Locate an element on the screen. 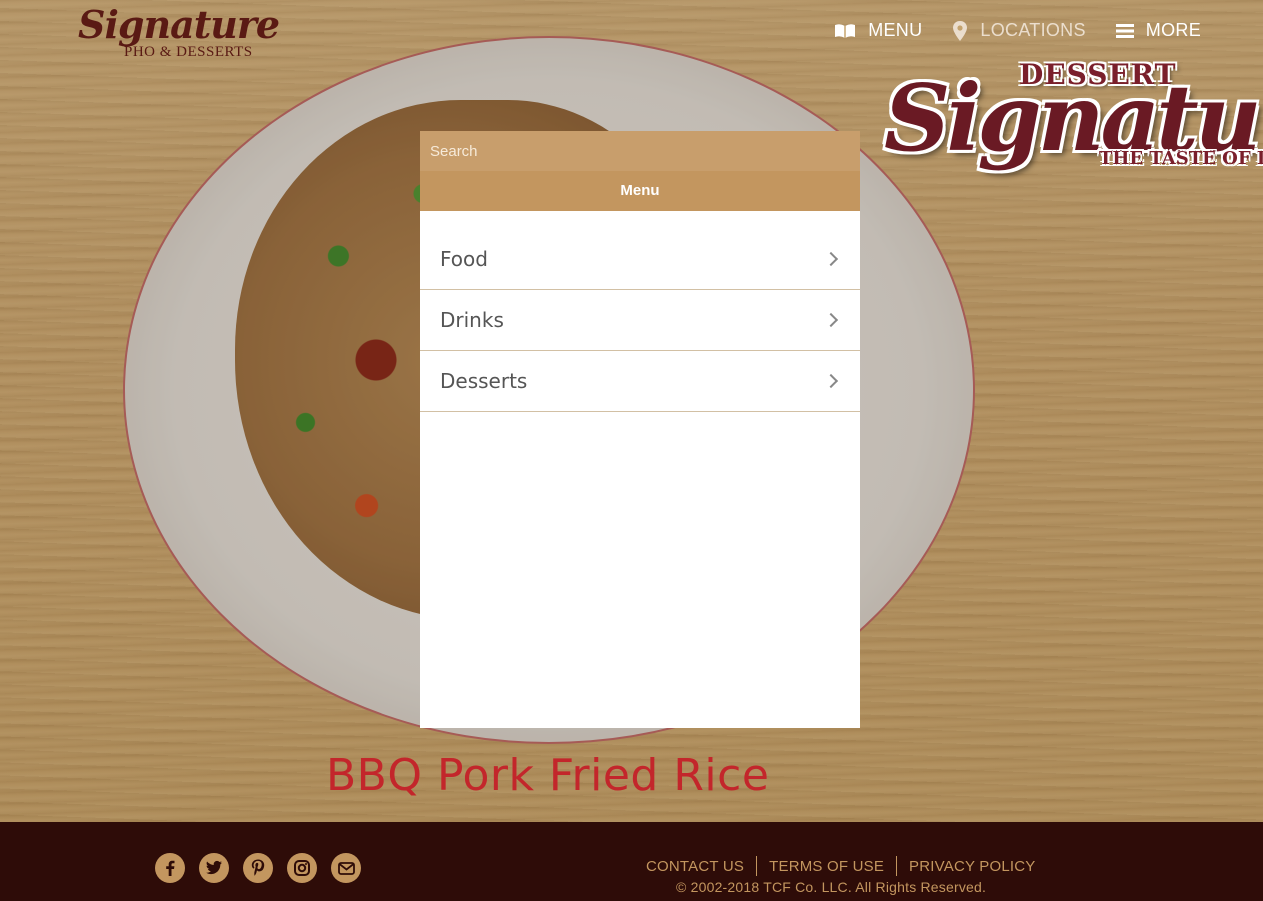 This screenshot has height=901, width=1263. email-icon is located at coordinates (346, 868).